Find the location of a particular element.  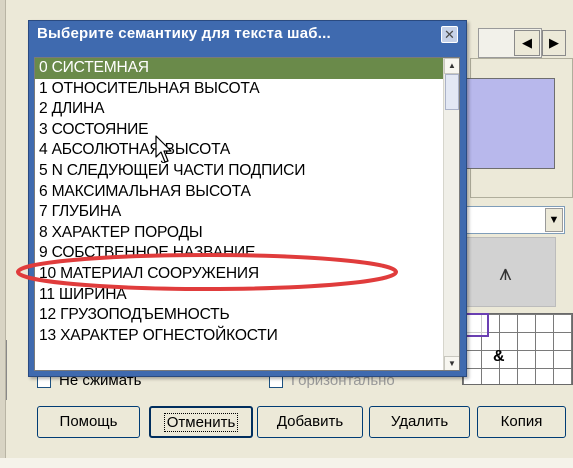

list-scrollbar: ▲ ▼ is located at coordinates (451, 214).